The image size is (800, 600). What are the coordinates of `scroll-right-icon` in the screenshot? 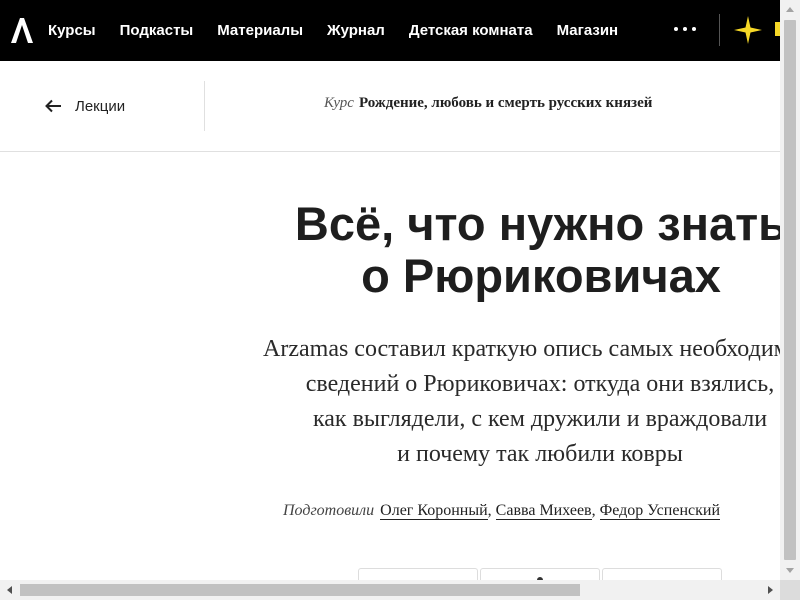 It's located at (770, 590).